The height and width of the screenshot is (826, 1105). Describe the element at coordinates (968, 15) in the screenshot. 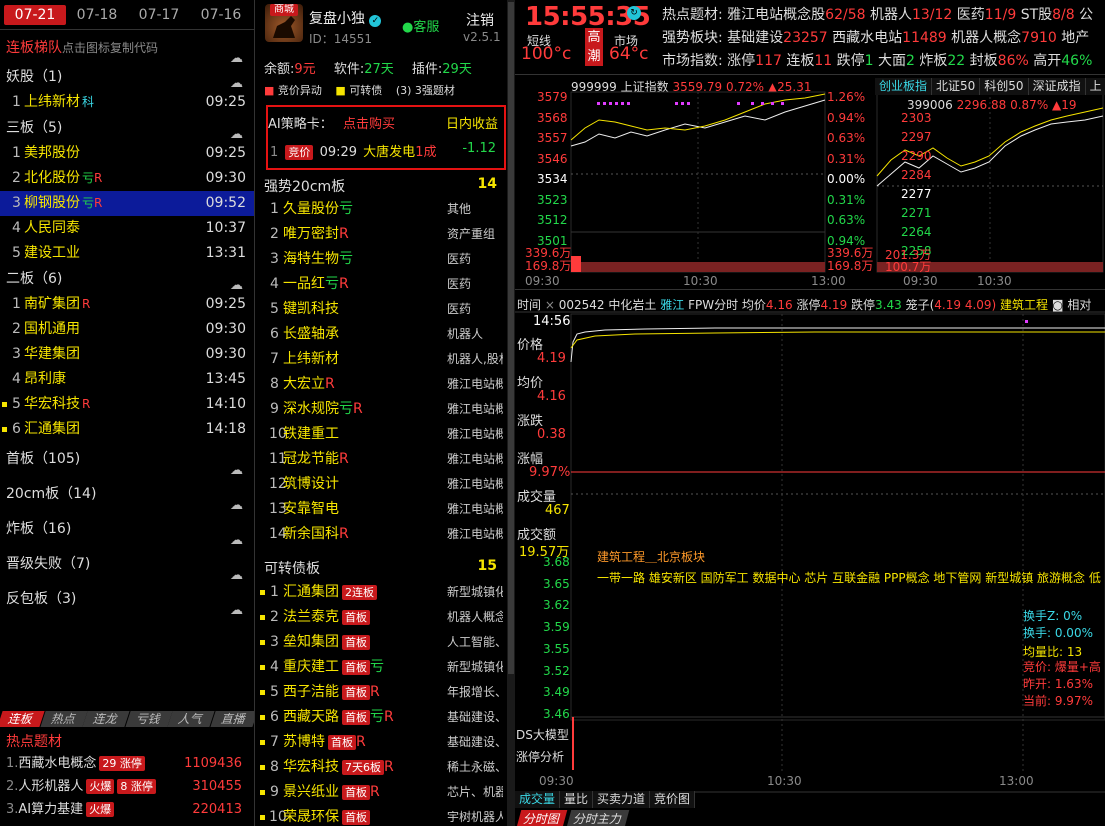

I see `ticker-item-name: 医药` at that location.